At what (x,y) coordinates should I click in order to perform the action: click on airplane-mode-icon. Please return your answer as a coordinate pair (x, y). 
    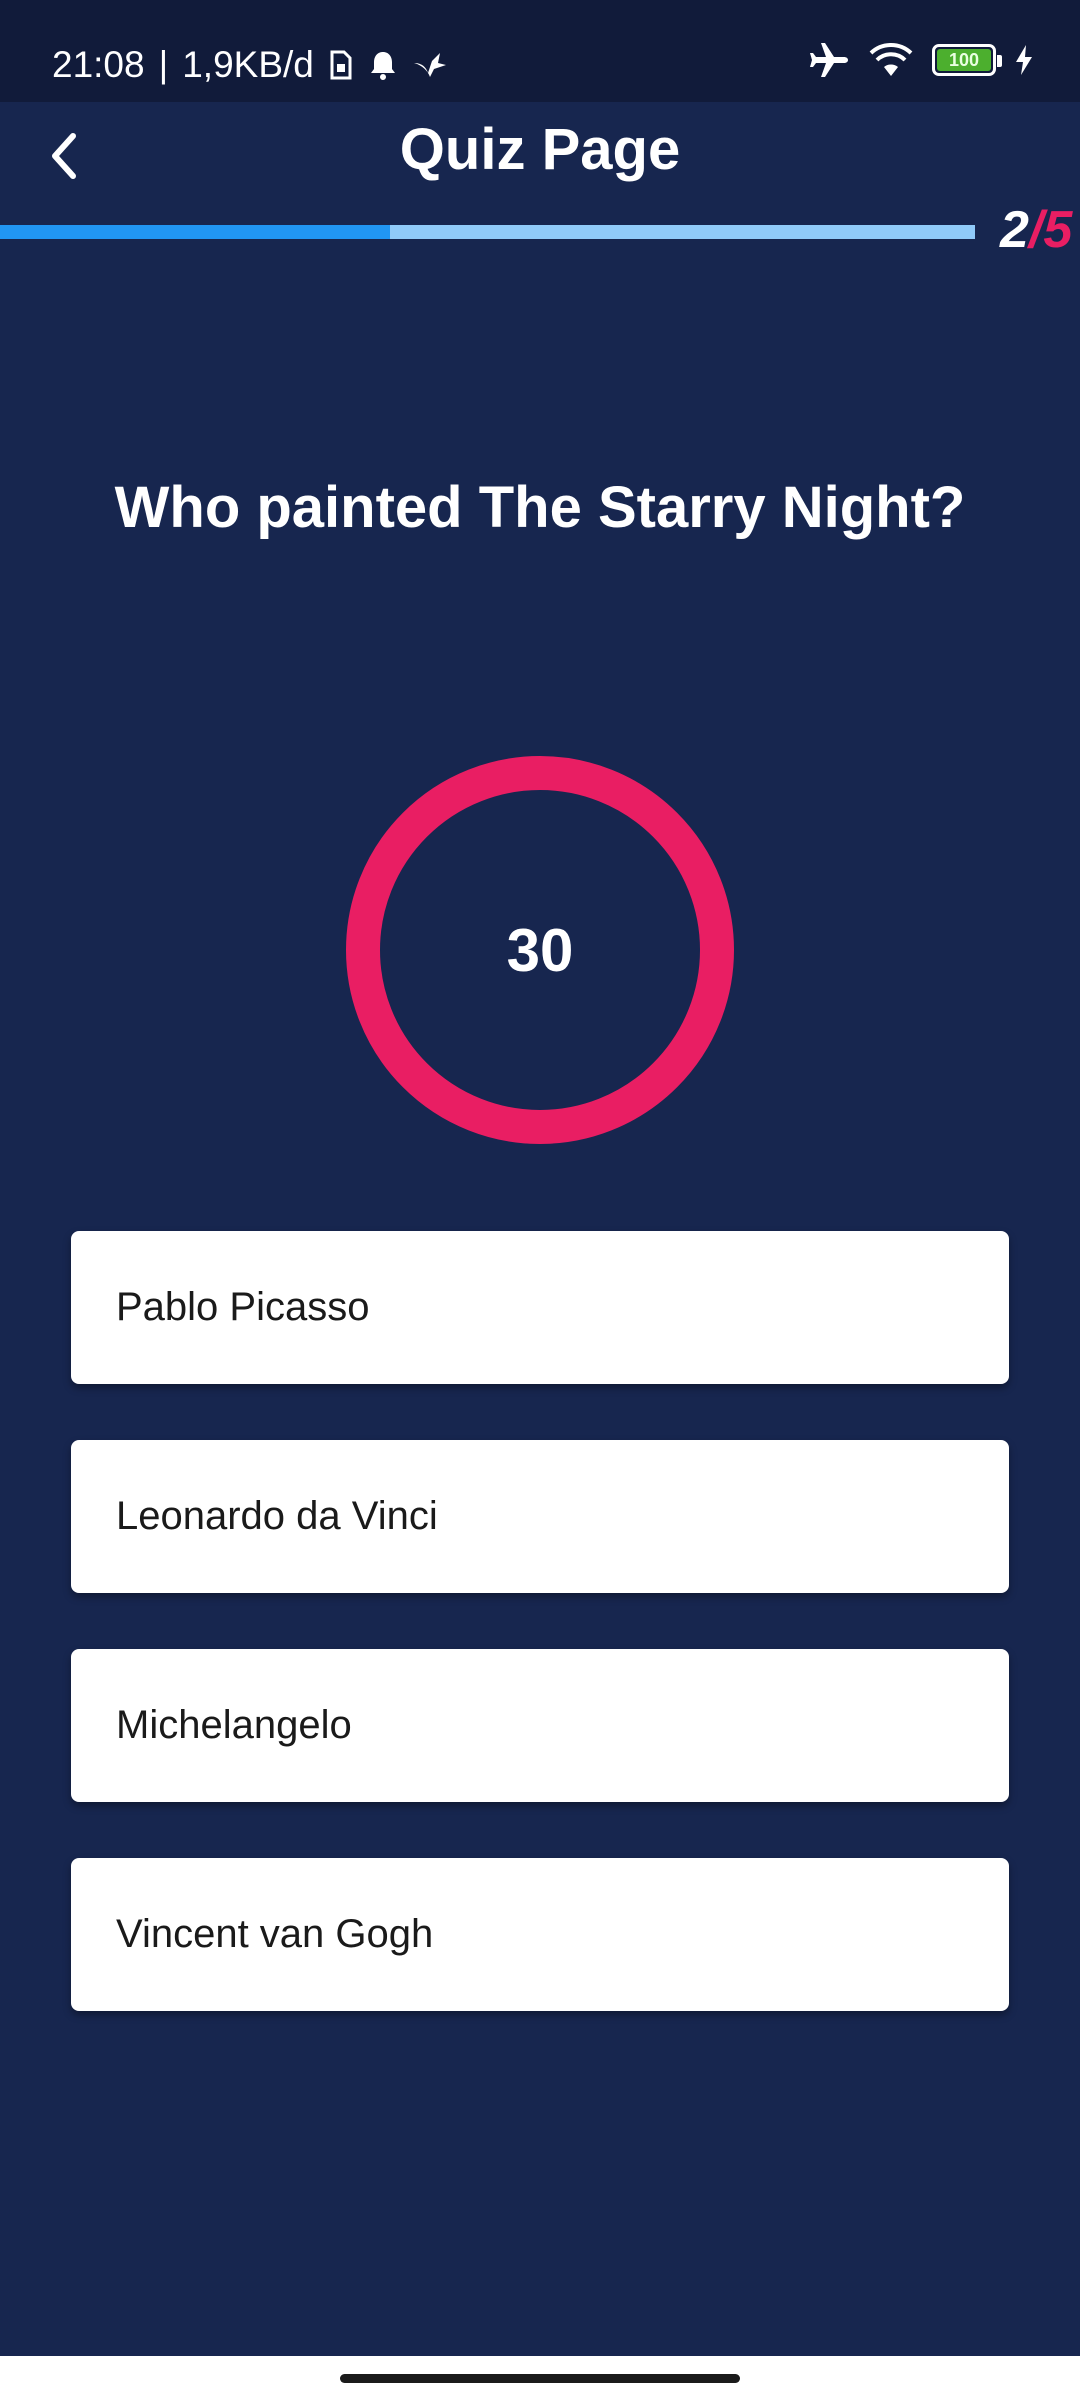
    Looking at the image, I should click on (829, 60).